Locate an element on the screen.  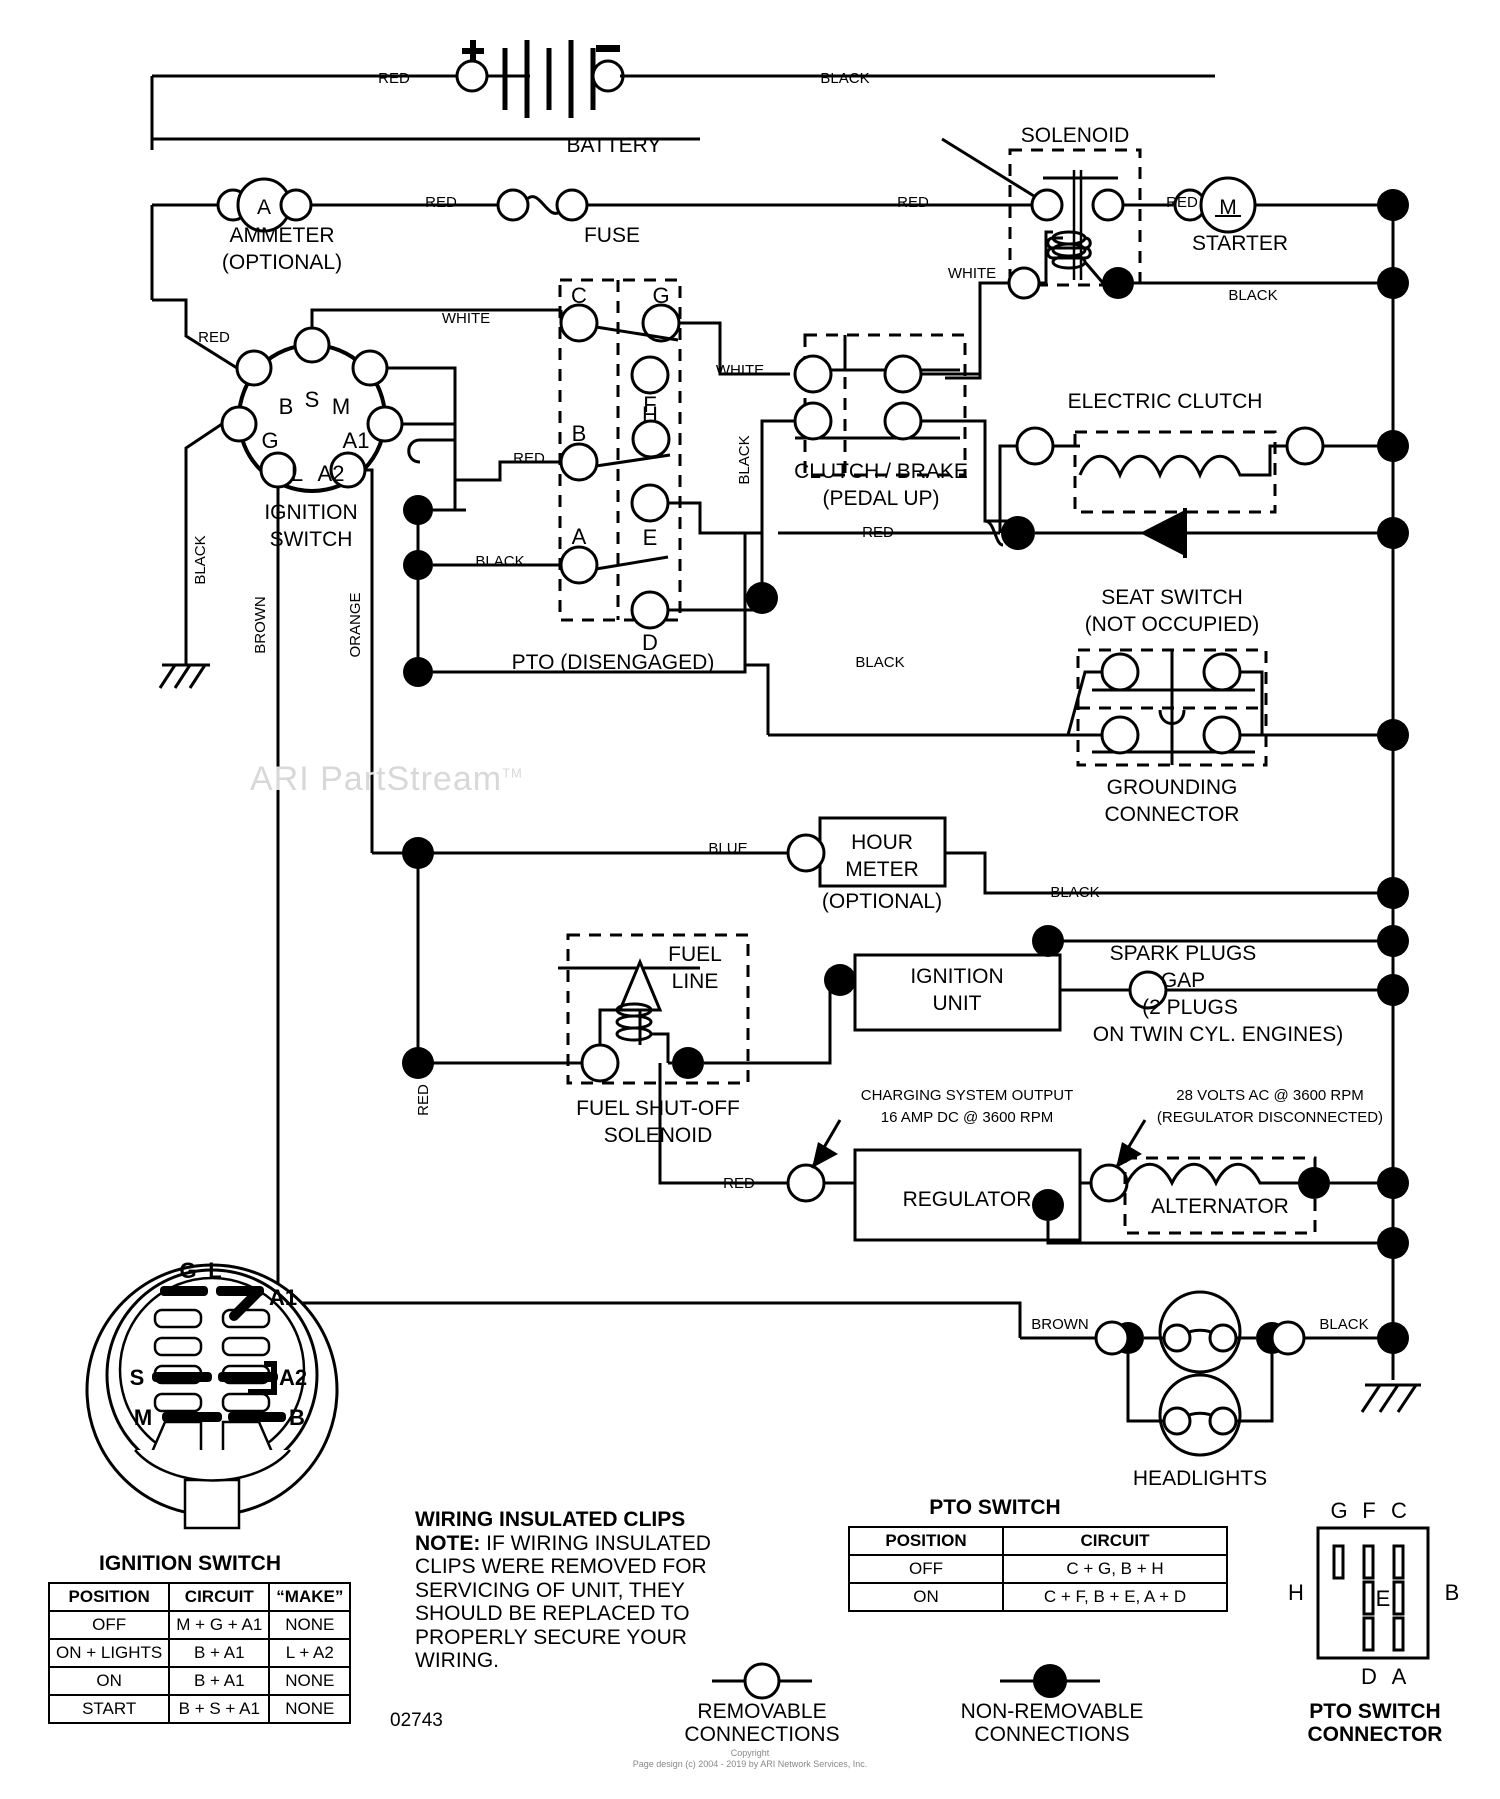
ignition-label-G: G is located at coordinates (269, 440).